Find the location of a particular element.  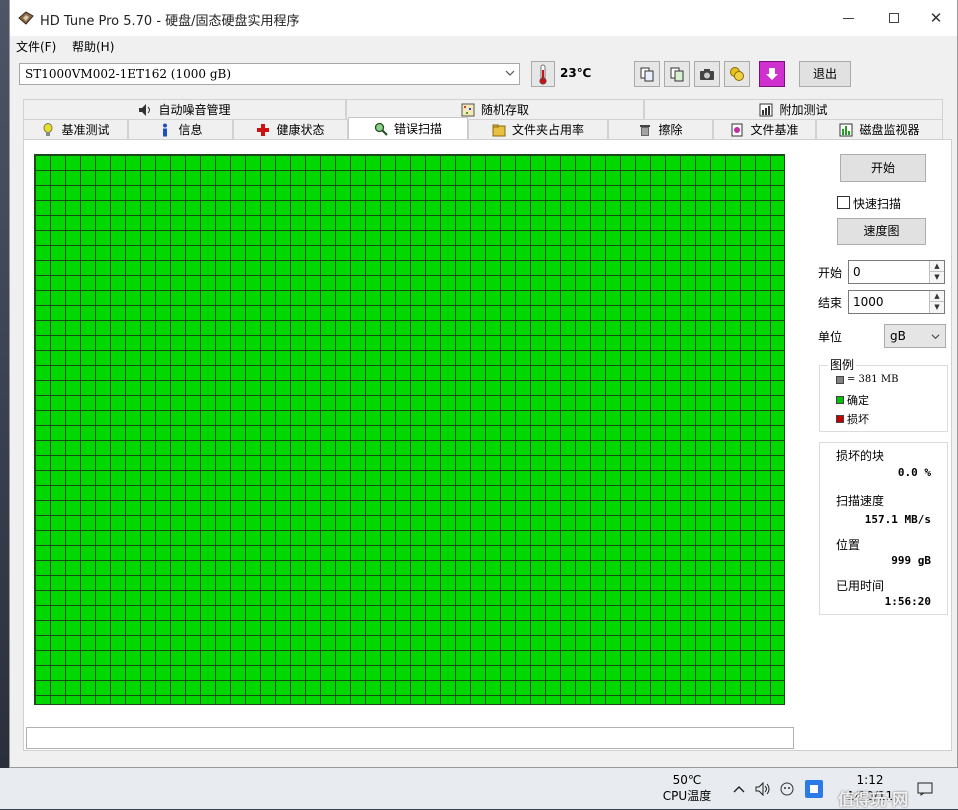

close-icon: ✕ is located at coordinates (936, 18).